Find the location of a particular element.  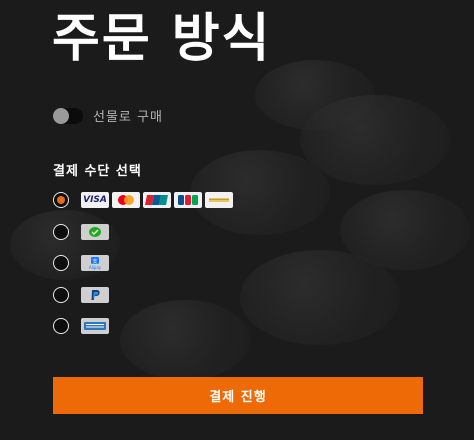

card-logos: VISA is located at coordinates (157, 200).